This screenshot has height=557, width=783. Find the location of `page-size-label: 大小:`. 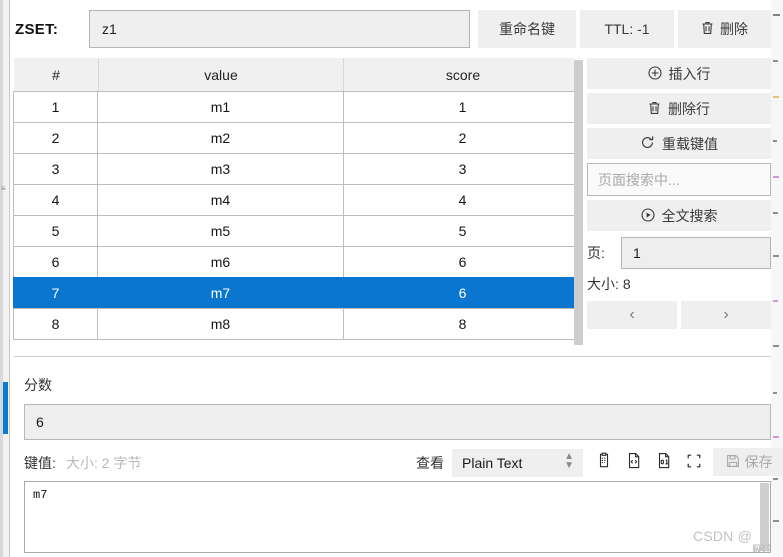

page-size-label: 大小: is located at coordinates (603, 284).